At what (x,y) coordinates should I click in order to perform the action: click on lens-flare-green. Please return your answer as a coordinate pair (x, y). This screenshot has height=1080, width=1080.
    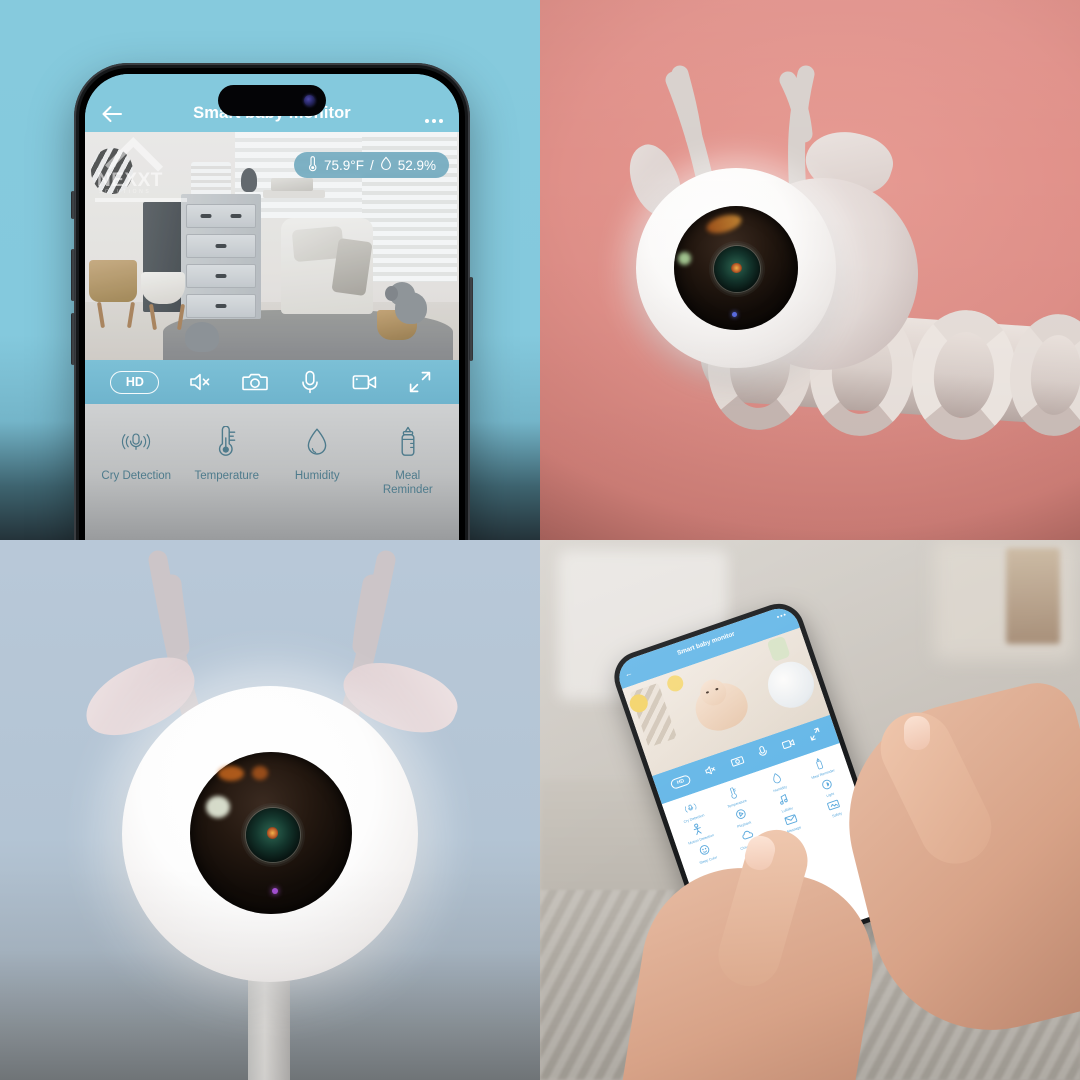
    Looking at the image, I should click on (684, 258).